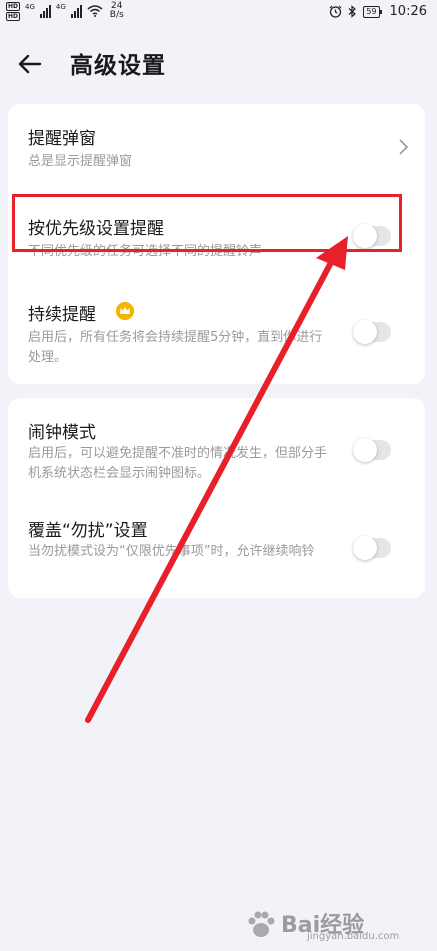 The image size is (437, 951). I want to click on setting-subtitle: 启用后，所有任务将会持续提醒5分钟，直到你进行处理。, so click(175, 347).